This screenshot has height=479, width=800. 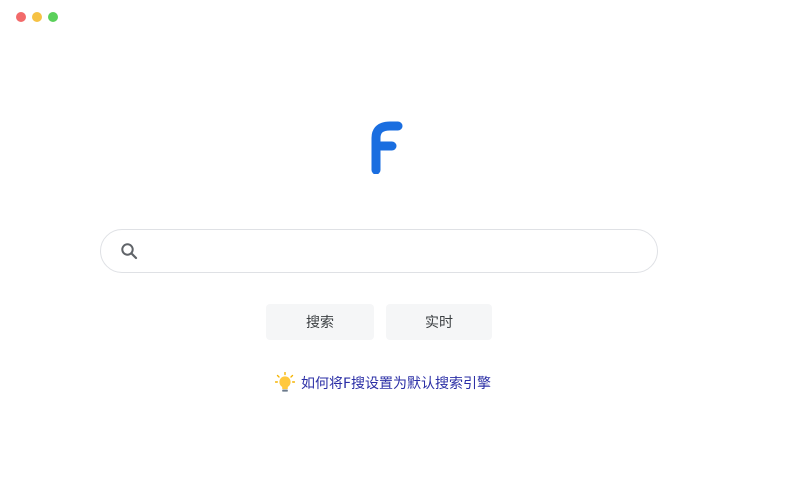 I want to click on search-icon, so click(x=129, y=251).